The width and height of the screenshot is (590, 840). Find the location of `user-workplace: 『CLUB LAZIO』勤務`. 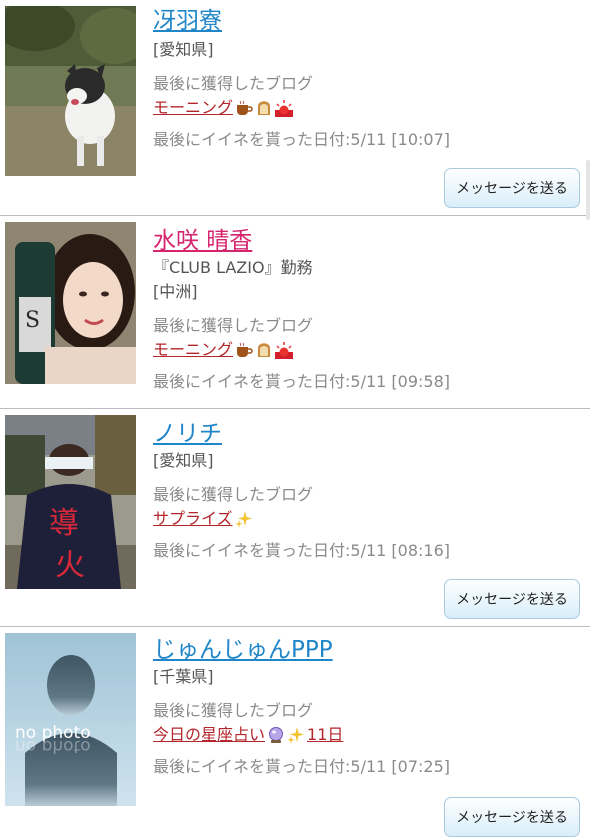

user-workplace: 『CLUB LAZIO』勤務 is located at coordinates (233, 267).